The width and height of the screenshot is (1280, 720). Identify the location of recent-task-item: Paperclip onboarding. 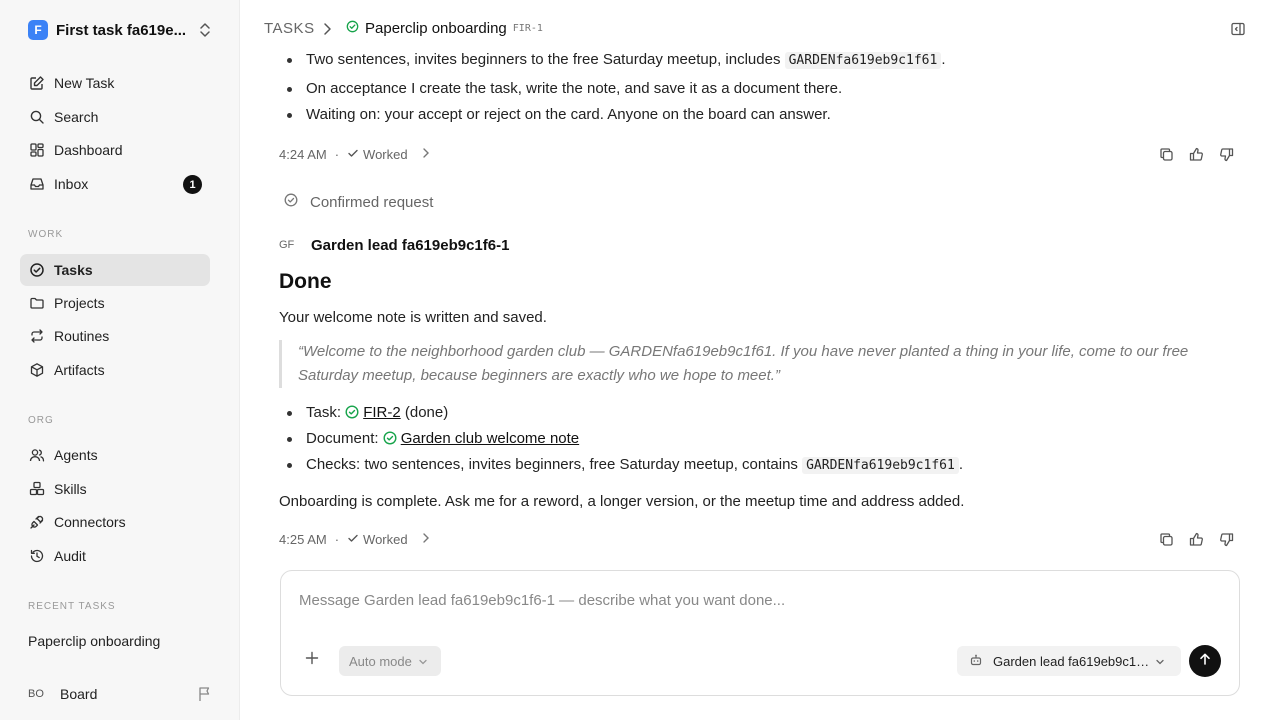
(94, 641).